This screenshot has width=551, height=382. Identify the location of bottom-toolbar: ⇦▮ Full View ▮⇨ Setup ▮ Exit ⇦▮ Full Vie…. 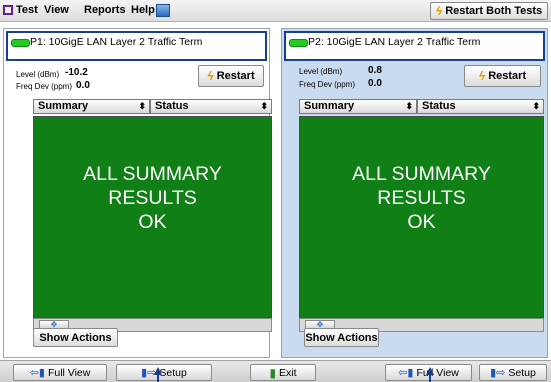
(275, 371).